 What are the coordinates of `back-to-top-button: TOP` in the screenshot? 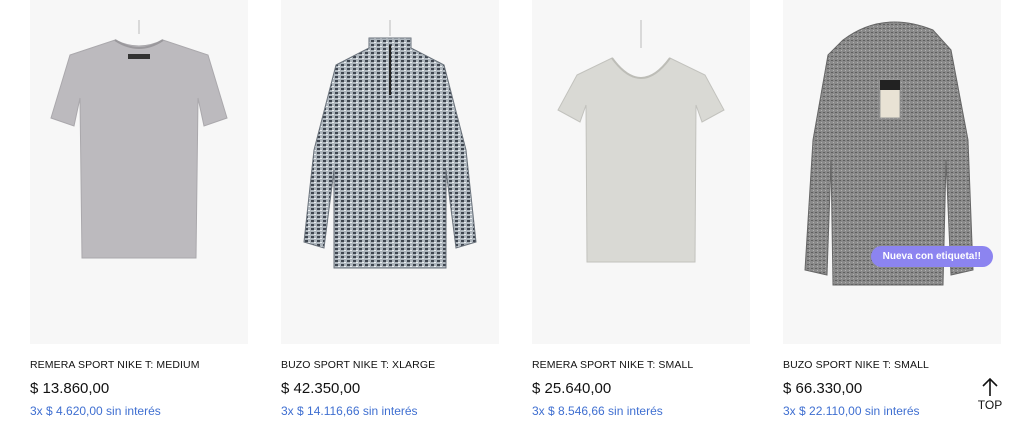 It's located at (990, 397).